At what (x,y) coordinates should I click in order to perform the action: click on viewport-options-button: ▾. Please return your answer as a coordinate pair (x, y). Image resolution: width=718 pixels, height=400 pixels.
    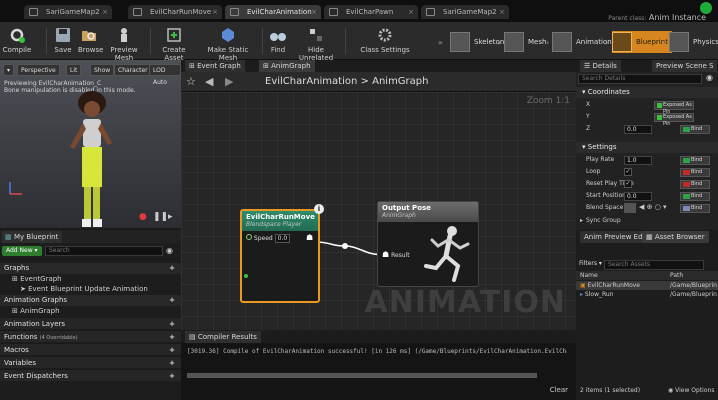
    Looking at the image, I should click on (9, 70).